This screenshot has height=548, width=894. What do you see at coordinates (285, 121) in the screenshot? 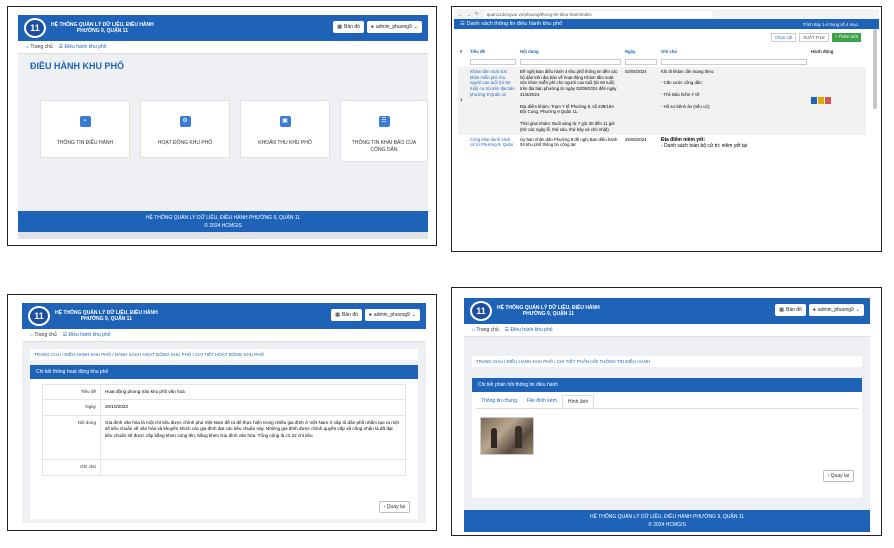
I see `money-icon: ▣` at bounding box center [285, 121].